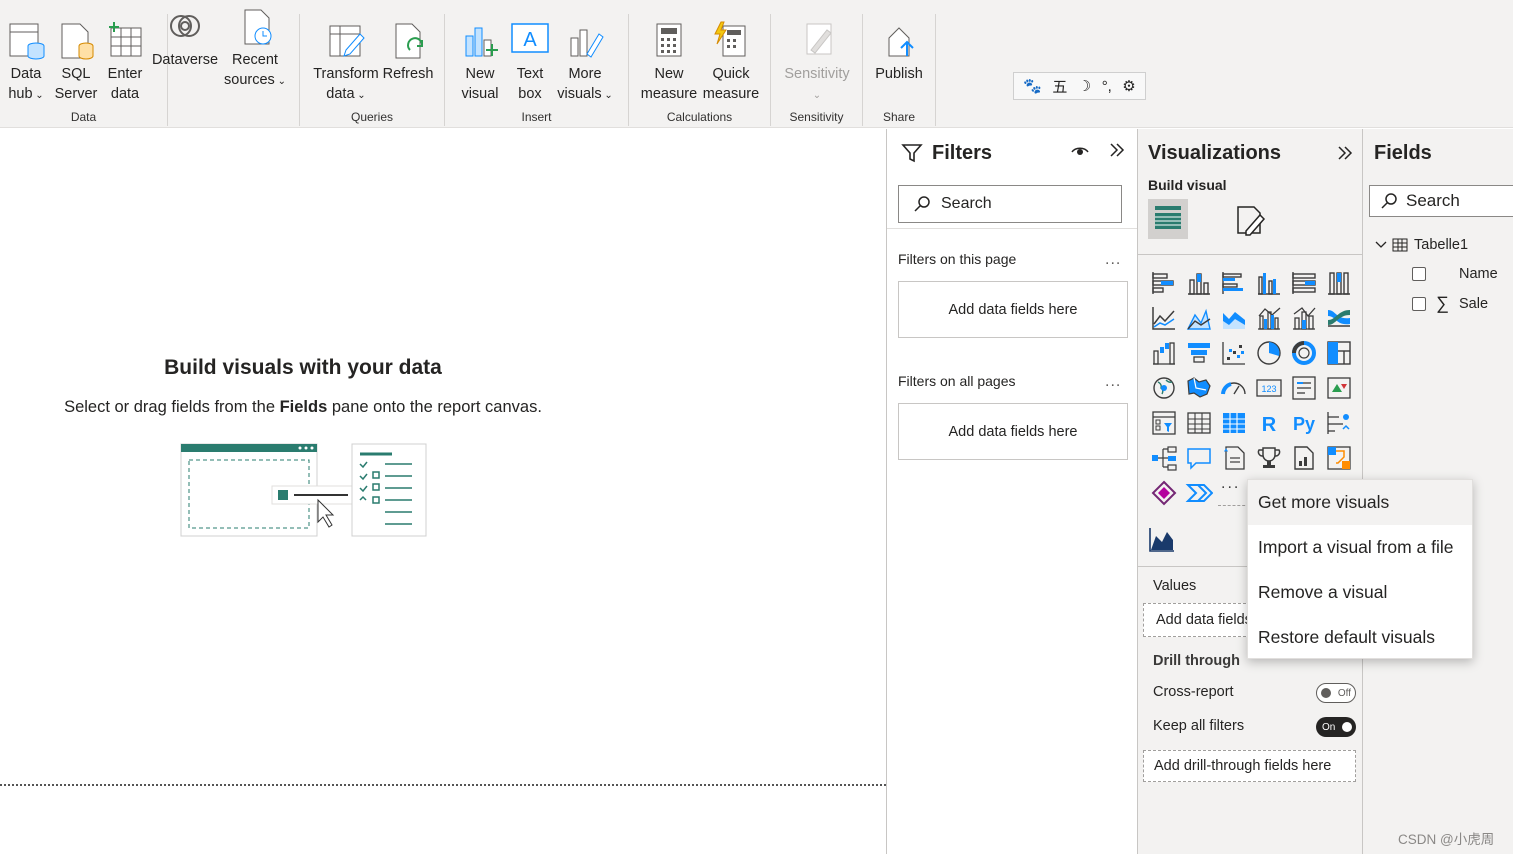 This screenshot has width=1513, height=854. Describe the element at coordinates (1164, 353) in the screenshot. I see `waterfall-chart-icon` at that location.